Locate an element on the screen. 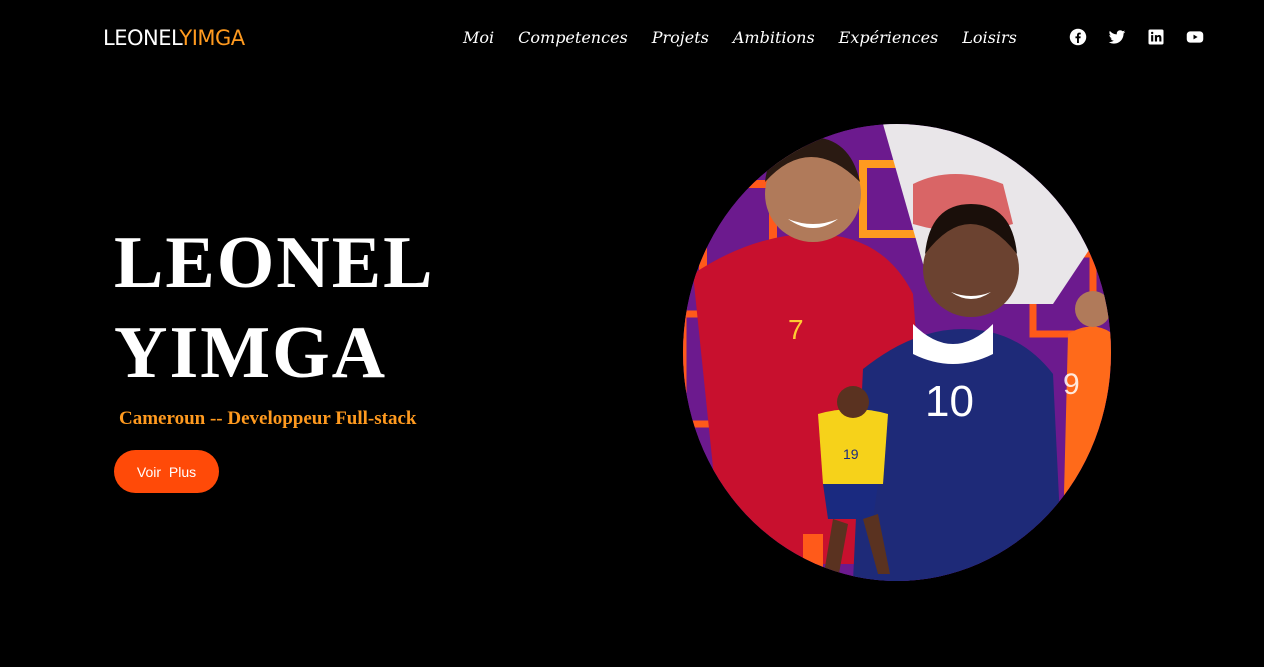  hero-subtitle: Cameroun -- Developpeur Full-stack is located at coordinates (268, 418).